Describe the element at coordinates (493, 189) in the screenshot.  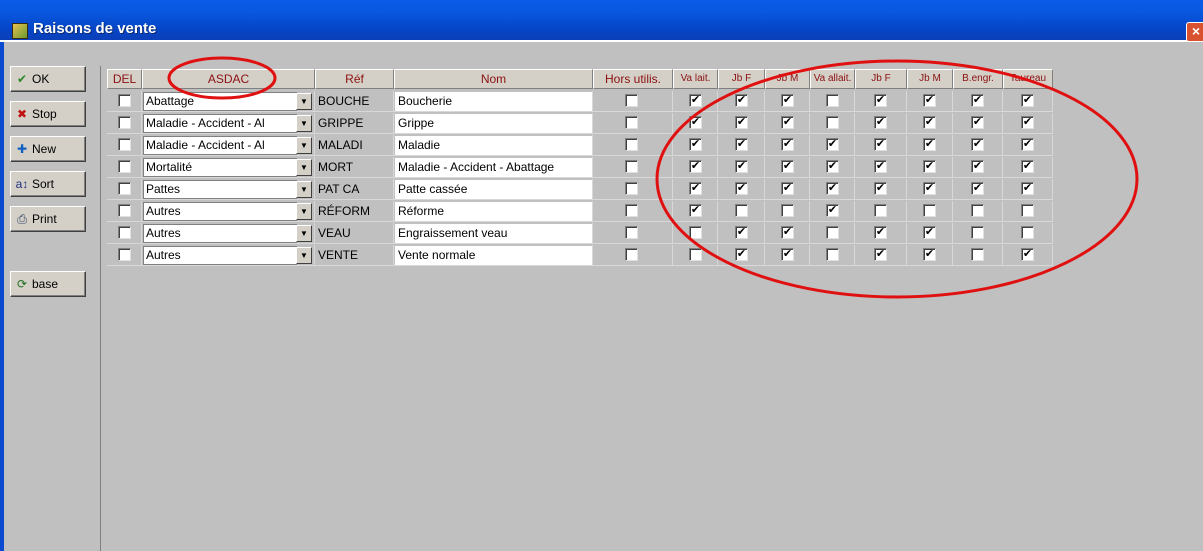
I see `nom-cell: Patte cassée` at that location.